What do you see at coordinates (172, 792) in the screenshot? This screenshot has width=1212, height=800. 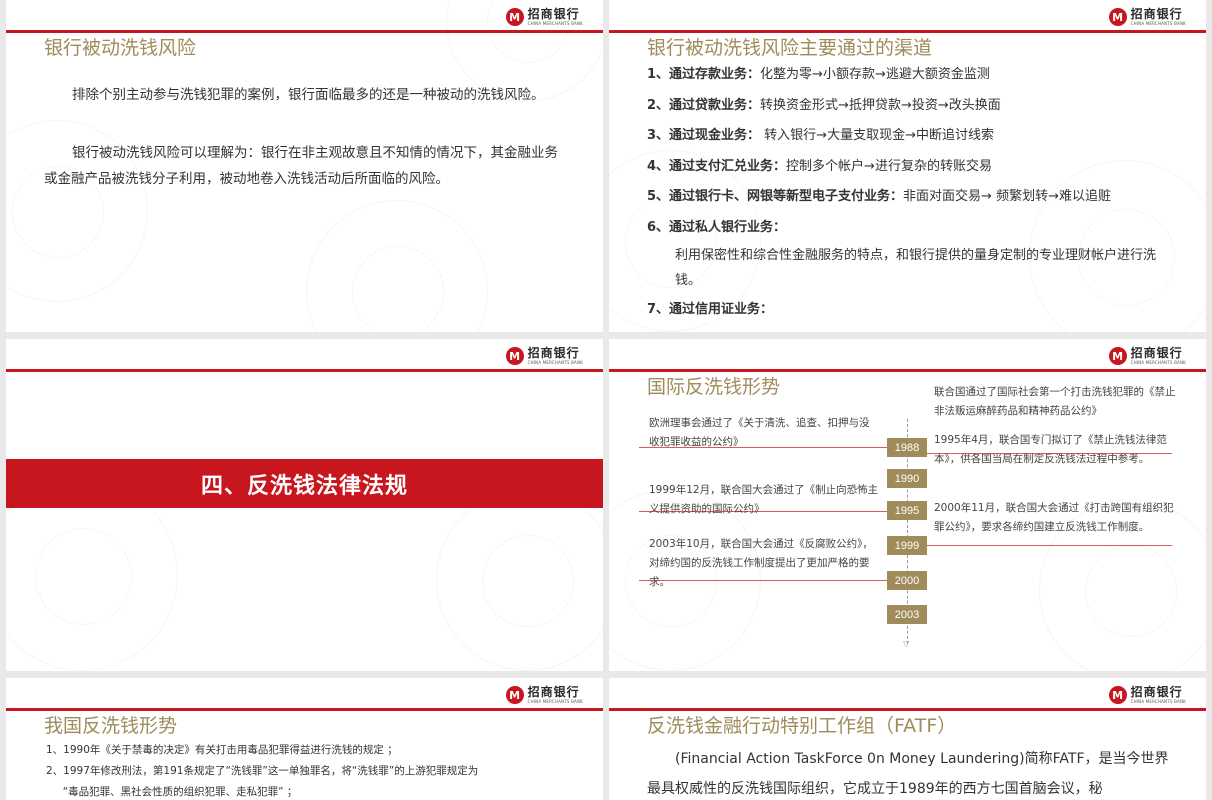 I see `list-item: “毒品犯罪、黑社会性质的组织犯罪、走私犯罪” ；` at bounding box center [172, 792].